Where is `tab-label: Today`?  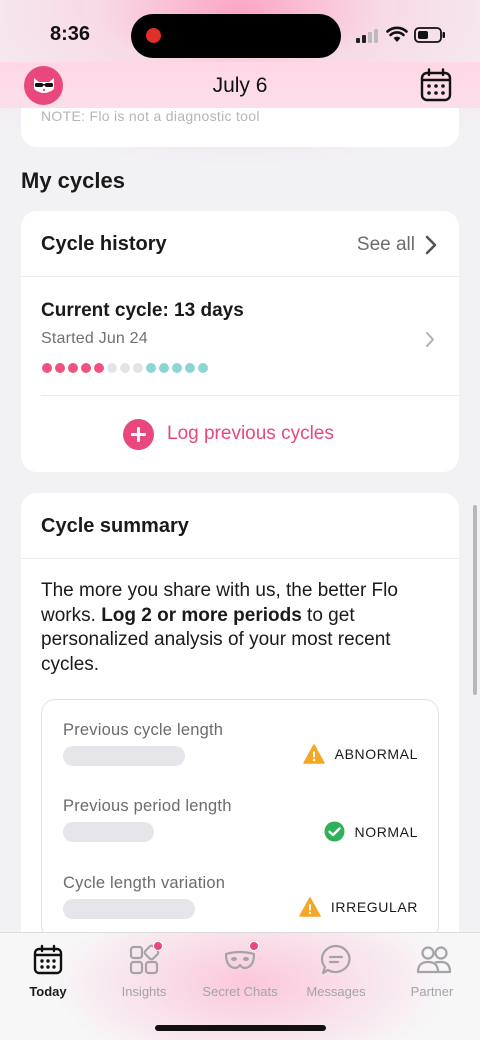 tab-label: Today is located at coordinates (48, 991).